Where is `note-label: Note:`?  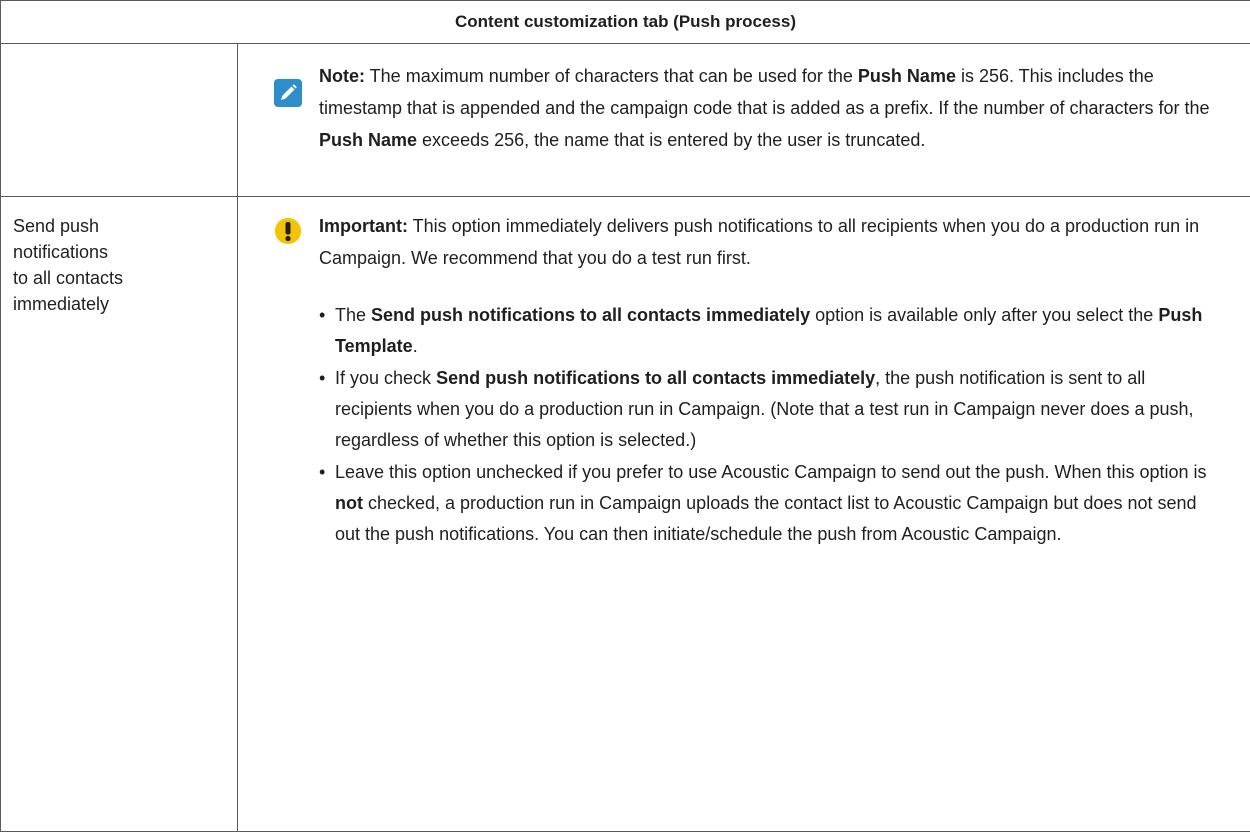
note-label: Note: is located at coordinates (342, 76).